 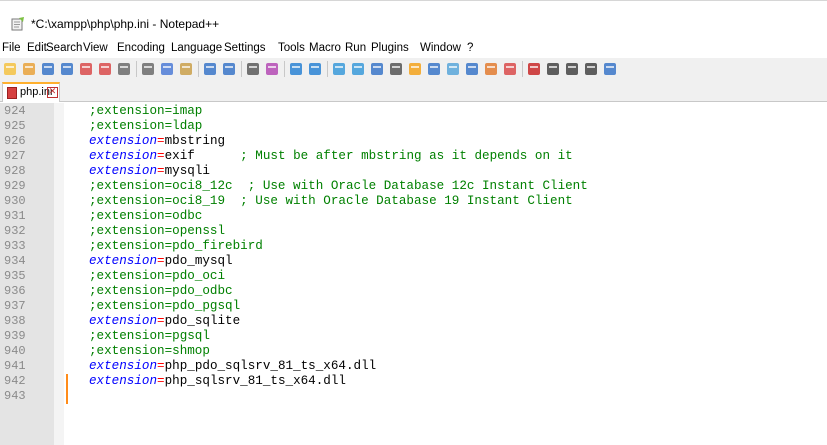 I want to click on udl-icon, so click(x=434, y=69).